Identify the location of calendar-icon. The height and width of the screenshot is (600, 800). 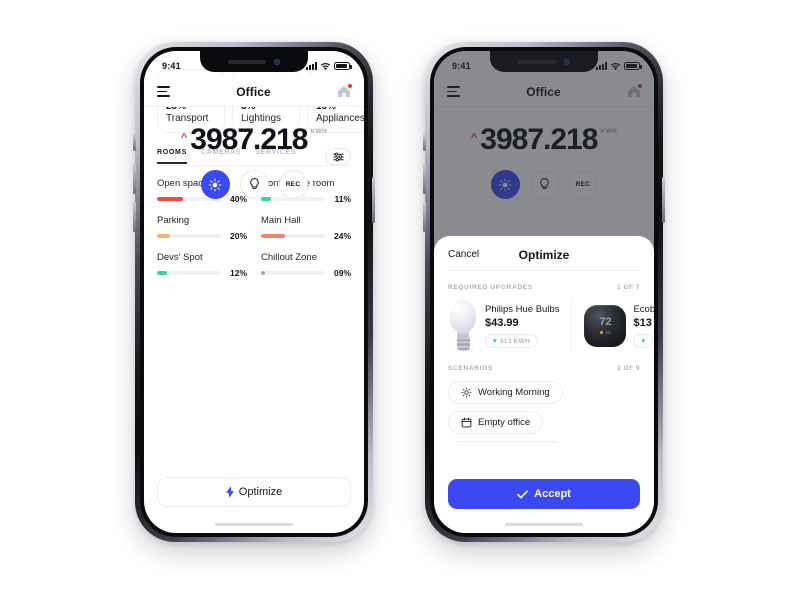
(466, 422).